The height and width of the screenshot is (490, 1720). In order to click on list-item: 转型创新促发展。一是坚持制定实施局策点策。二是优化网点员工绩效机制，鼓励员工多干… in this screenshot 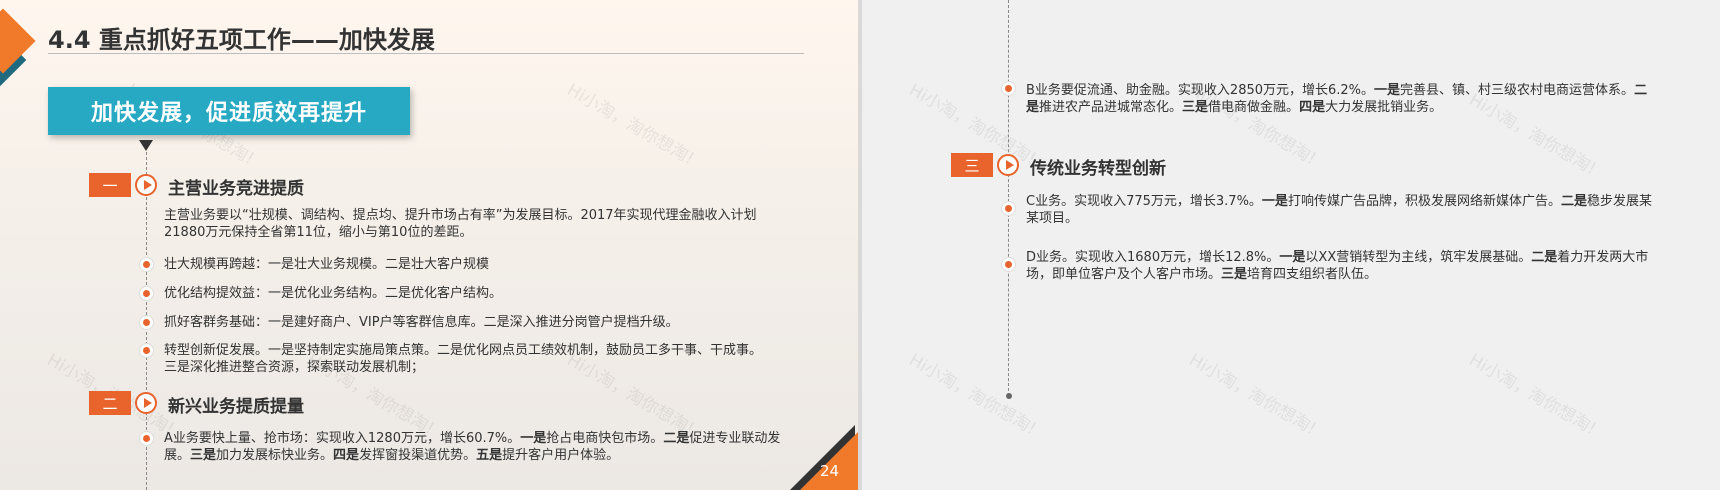, I will do `click(463, 359)`.